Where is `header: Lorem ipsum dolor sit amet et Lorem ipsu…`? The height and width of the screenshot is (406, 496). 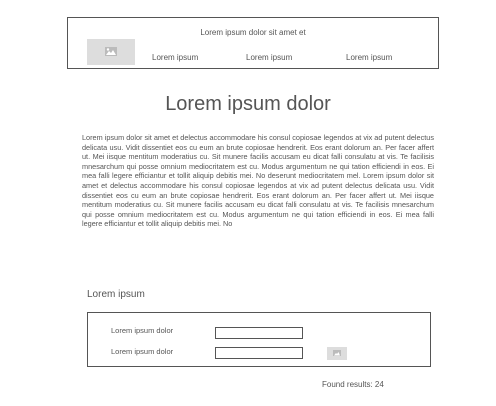 header: Lorem ipsum dolor sit amet et Lorem ipsu… is located at coordinates (253, 43).